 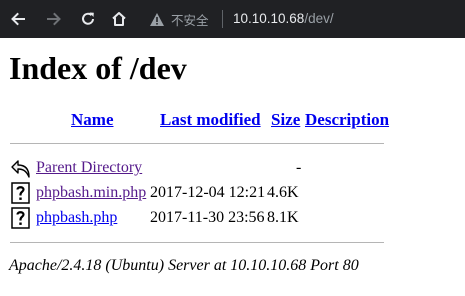 I want to click on address-bar: 10.10.10.68/dev/, so click(x=283, y=19).